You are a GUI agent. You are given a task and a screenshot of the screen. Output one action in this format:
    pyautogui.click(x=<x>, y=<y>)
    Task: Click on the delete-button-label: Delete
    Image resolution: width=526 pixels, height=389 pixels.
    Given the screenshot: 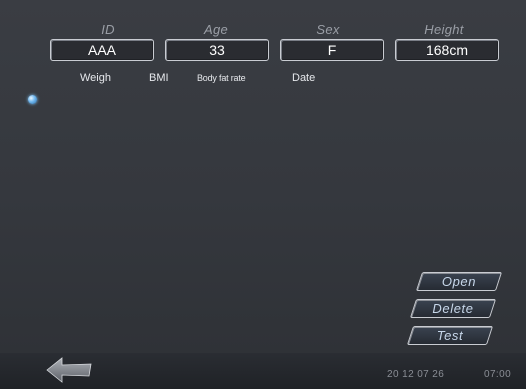 What is the action you would take?
    pyautogui.click(x=453, y=308)
    